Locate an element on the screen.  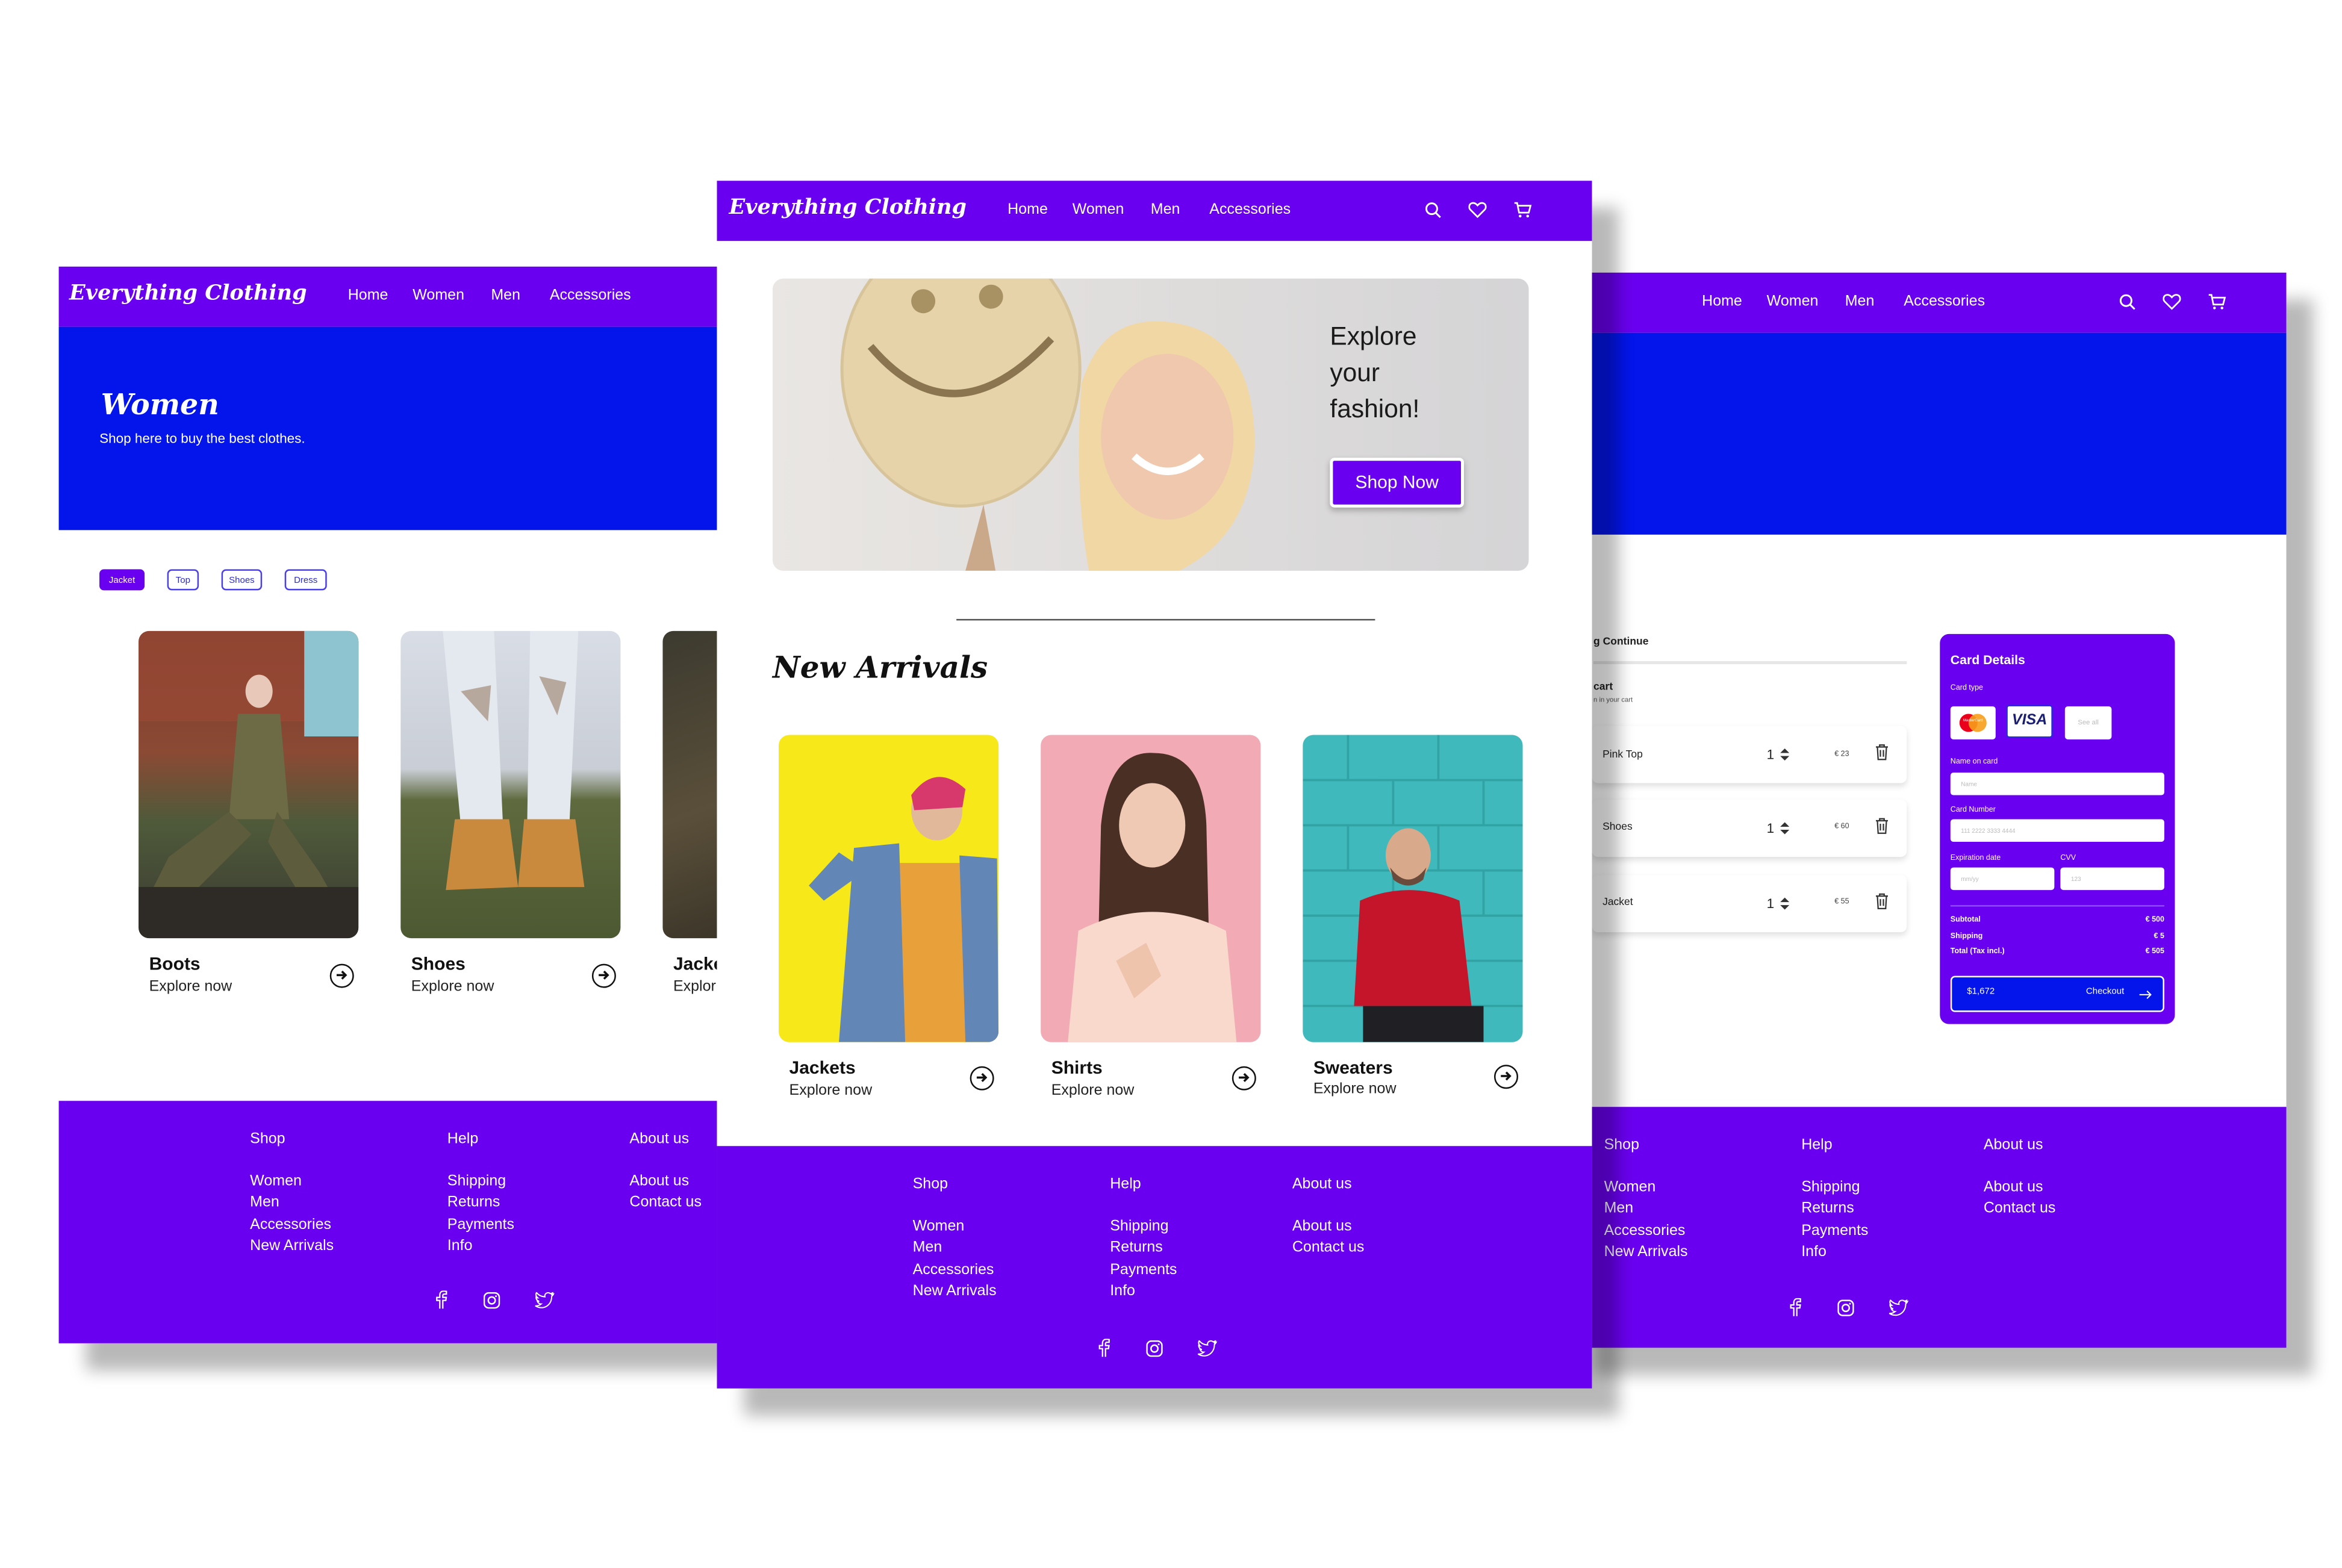
shop-now-button: Shop Now is located at coordinates (1397, 483).